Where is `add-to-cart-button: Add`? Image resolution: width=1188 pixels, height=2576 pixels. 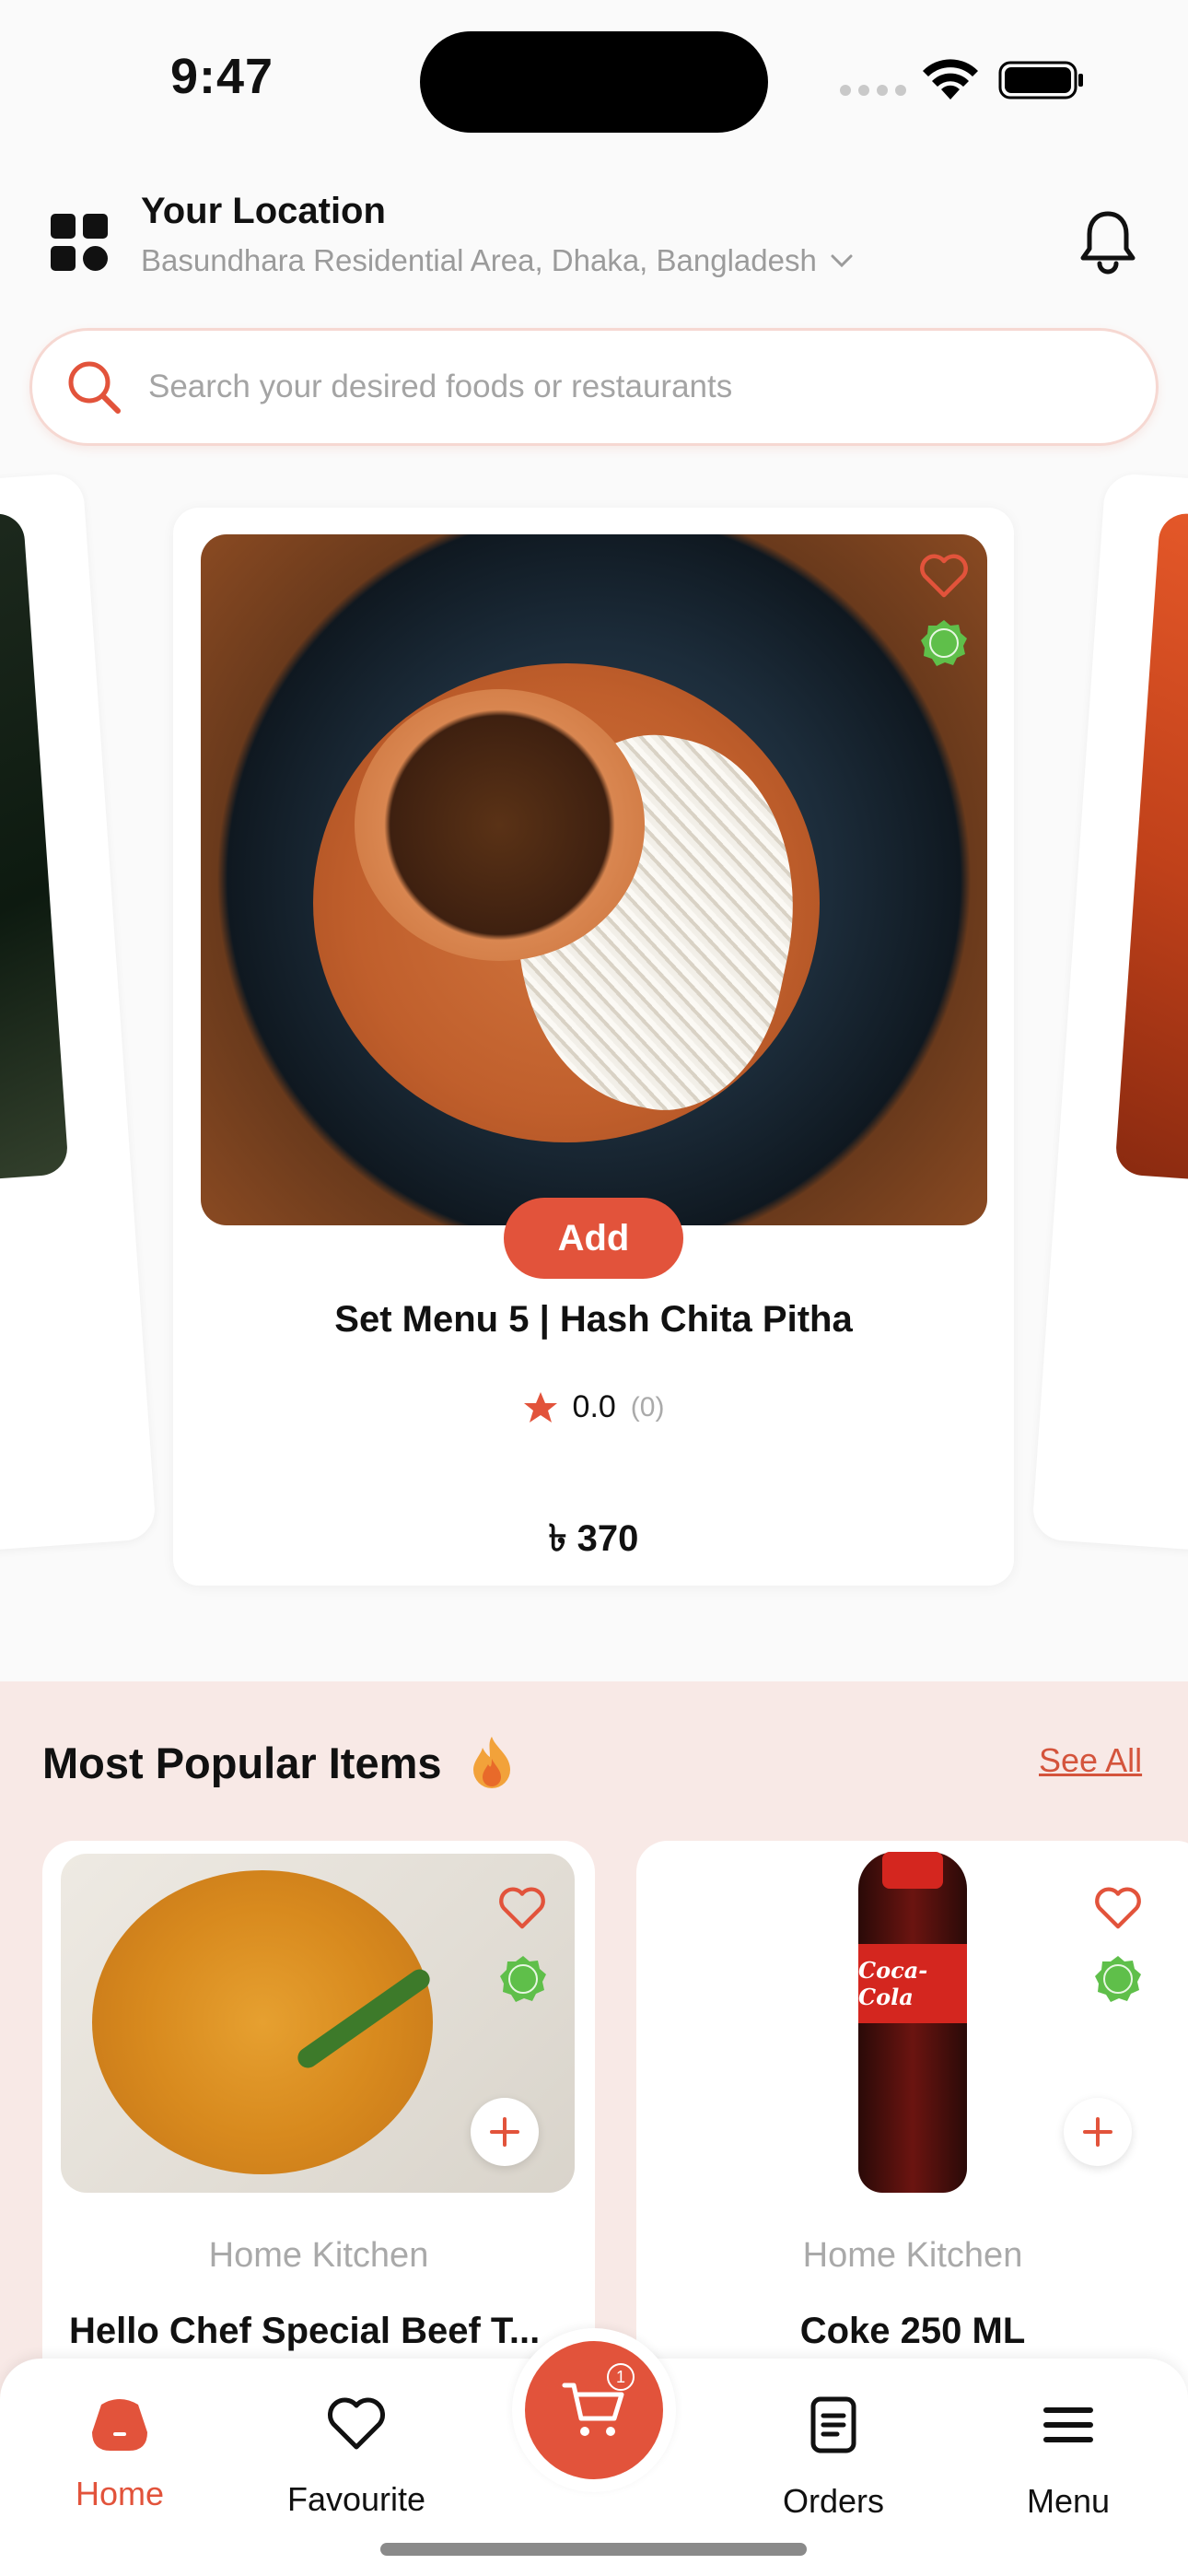
add-to-cart-button: Add is located at coordinates (593, 1238).